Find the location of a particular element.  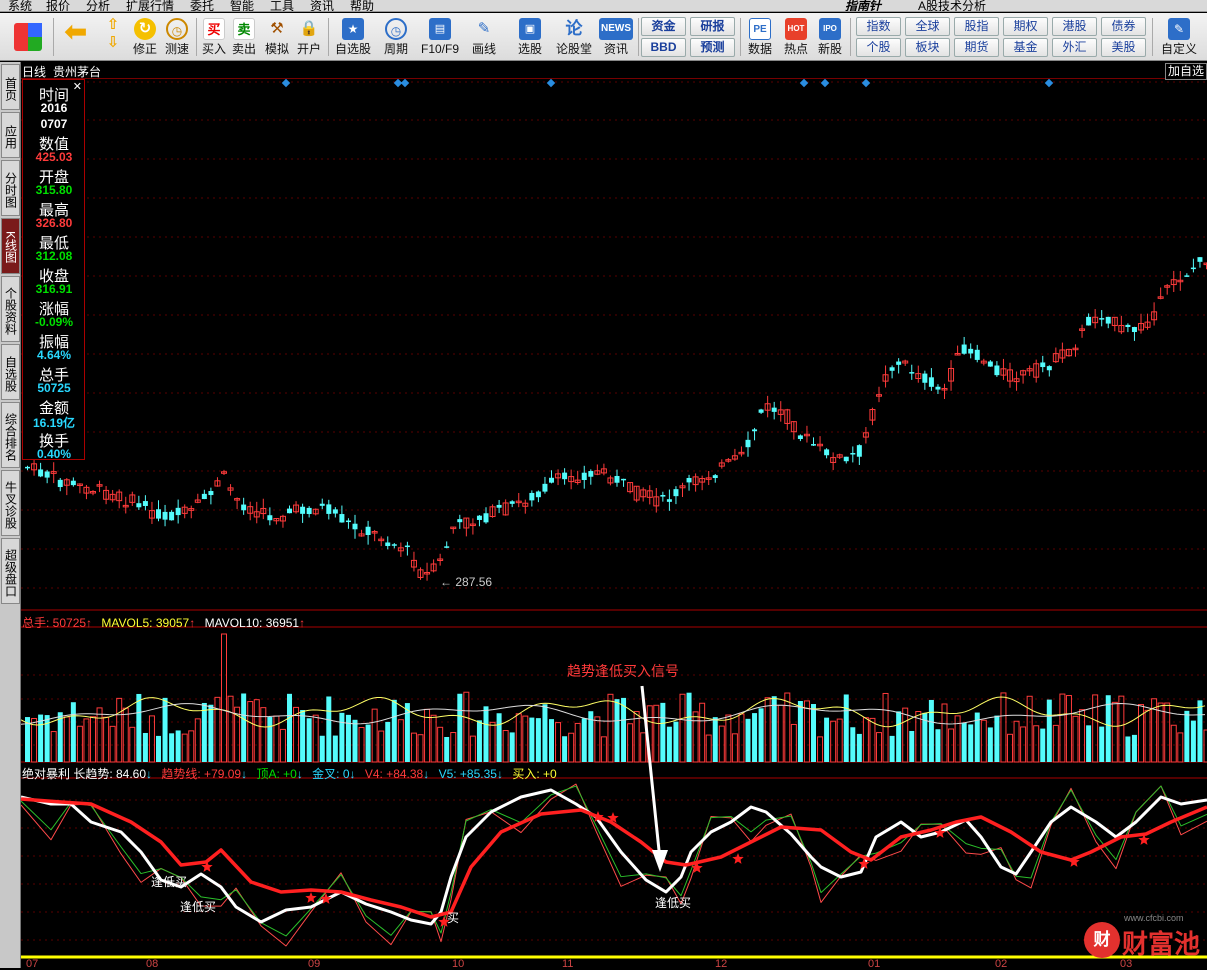

tab-apps: 应用 is located at coordinates (10, 135).